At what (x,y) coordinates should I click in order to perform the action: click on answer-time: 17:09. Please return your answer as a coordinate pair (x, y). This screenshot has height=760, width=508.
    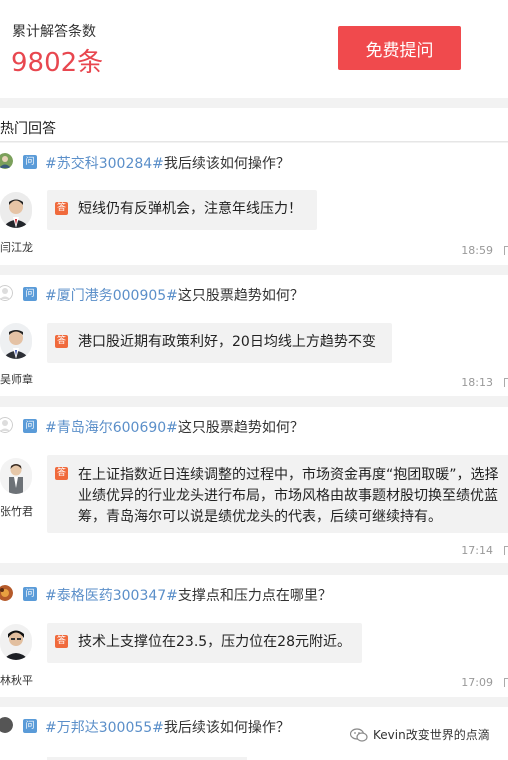
    Looking at the image, I should click on (477, 682).